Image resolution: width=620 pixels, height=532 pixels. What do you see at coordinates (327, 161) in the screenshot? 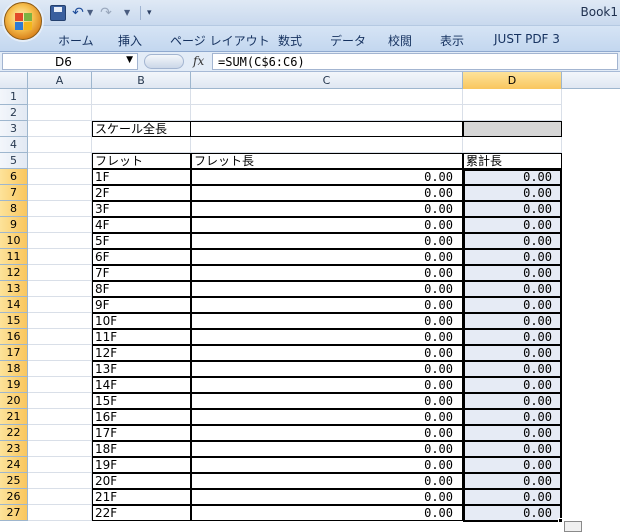
I see `fret-length-header: フレット長` at bounding box center [327, 161].